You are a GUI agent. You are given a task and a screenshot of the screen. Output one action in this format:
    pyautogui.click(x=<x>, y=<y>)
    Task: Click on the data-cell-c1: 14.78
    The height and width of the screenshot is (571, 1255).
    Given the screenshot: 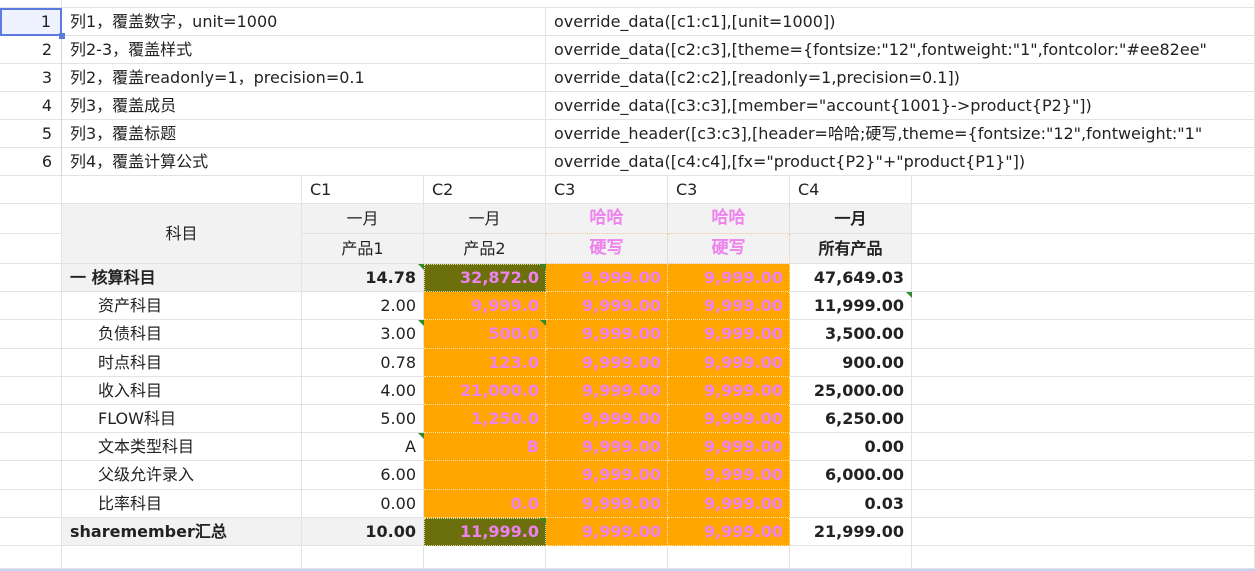 What is the action you would take?
    pyautogui.click(x=363, y=278)
    